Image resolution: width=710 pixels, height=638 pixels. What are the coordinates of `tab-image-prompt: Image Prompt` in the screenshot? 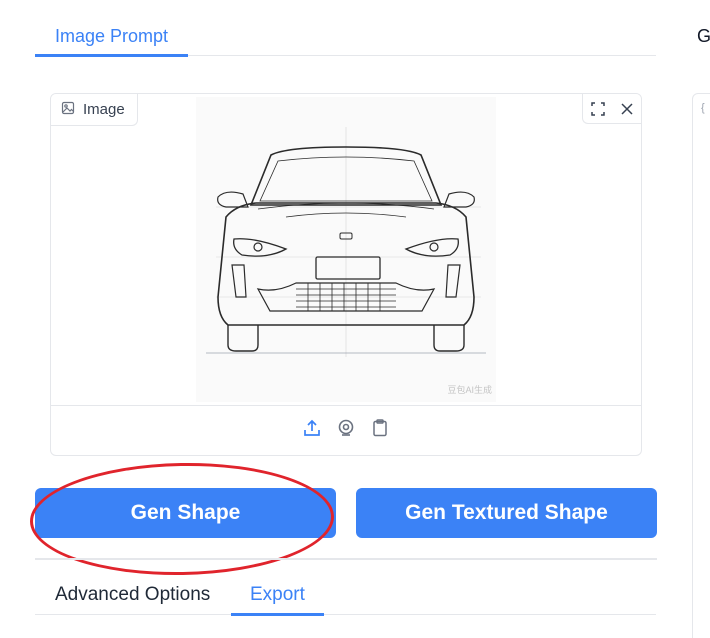 It's located at (112, 41).